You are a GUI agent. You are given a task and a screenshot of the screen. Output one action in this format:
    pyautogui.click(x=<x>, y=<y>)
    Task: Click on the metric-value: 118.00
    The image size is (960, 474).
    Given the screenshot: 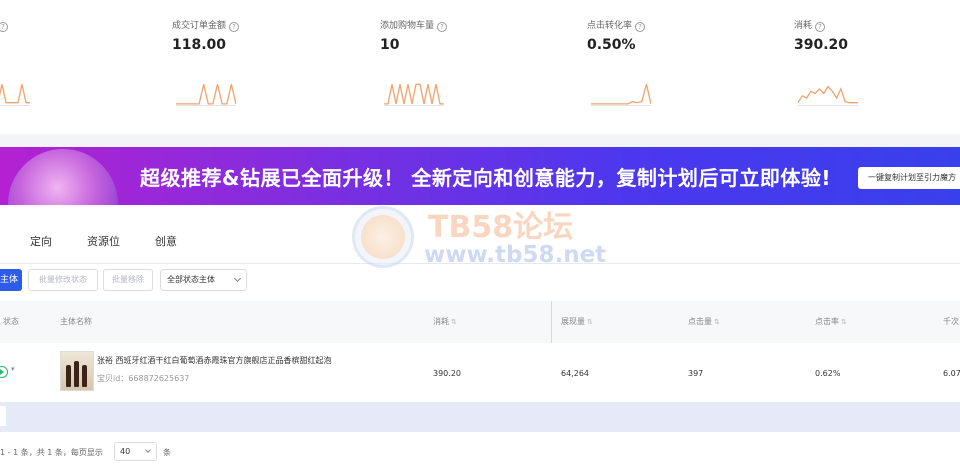 What is the action you would take?
    pyautogui.click(x=199, y=45)
    